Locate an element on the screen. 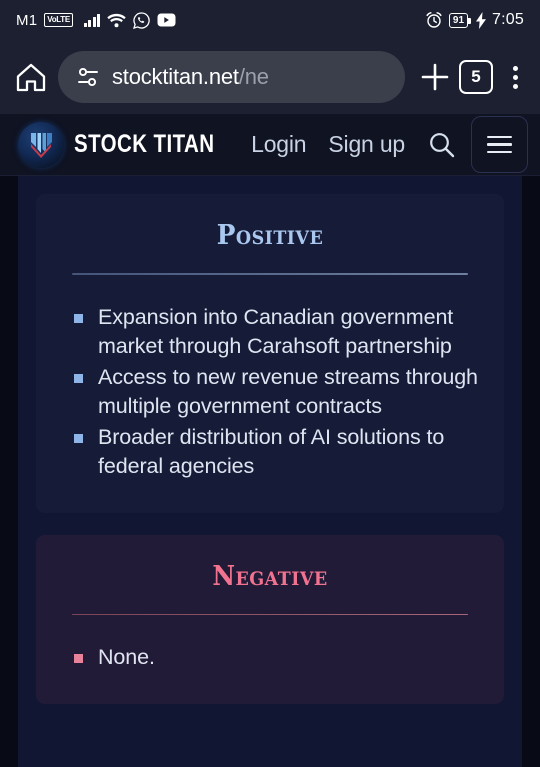 The width and height of the screenshot is (540, 767). charging-bolt-icon is located at coordinates (481, 20).